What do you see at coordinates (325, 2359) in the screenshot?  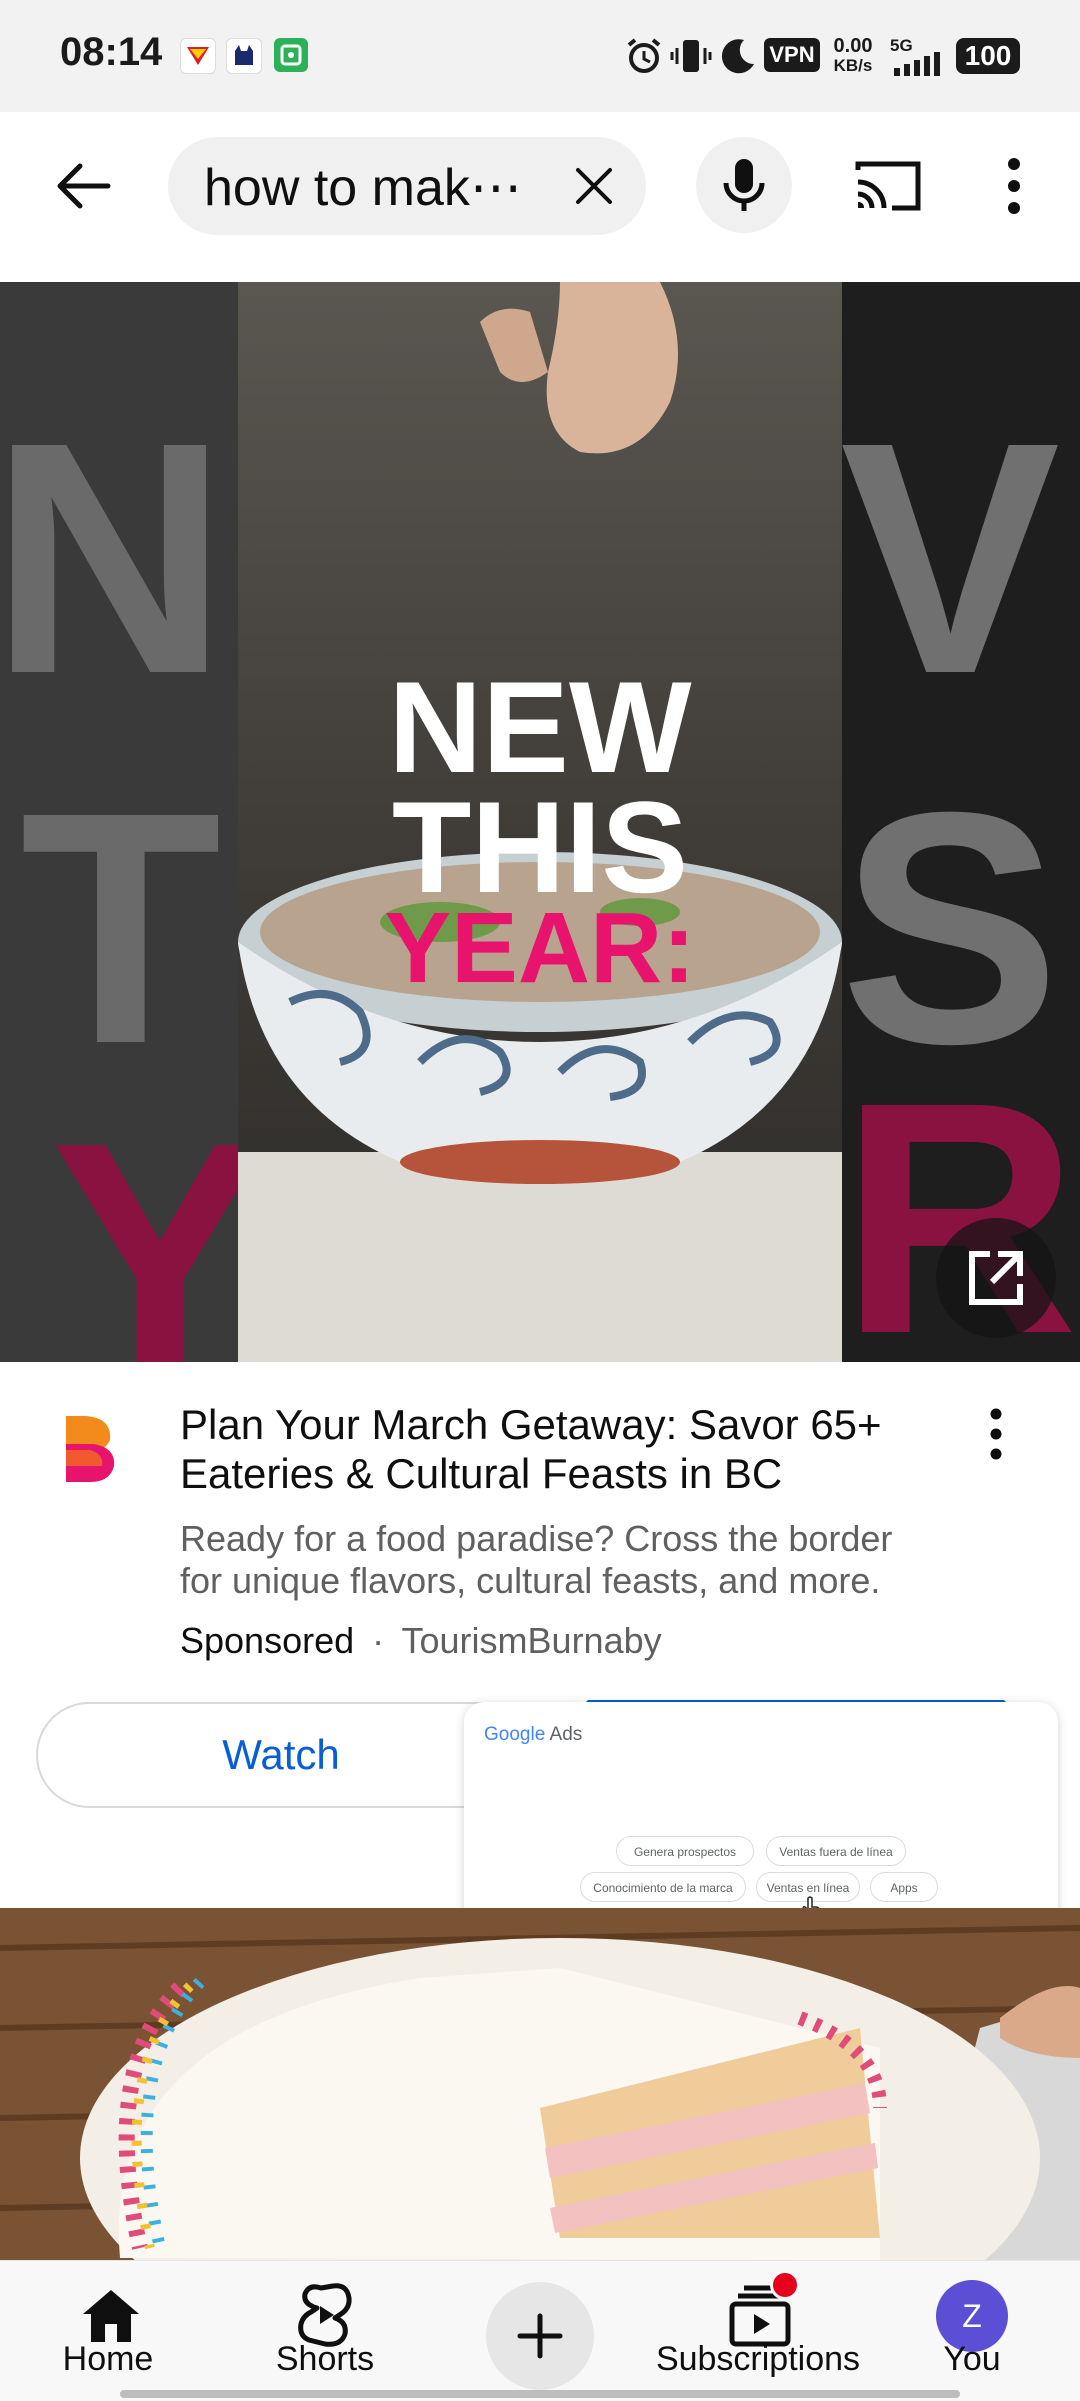 I see `nav-shorts-label: Shorts` at bounding box center [325, 2359].